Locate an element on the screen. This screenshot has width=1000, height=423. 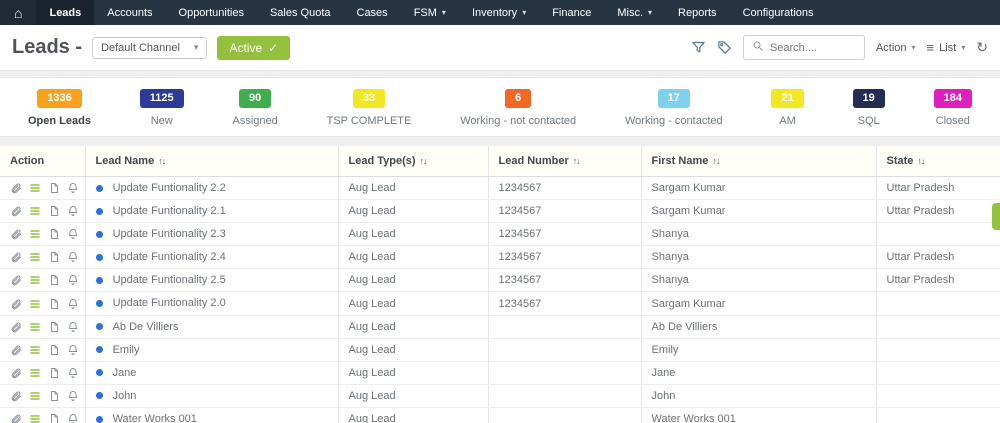
nav-item-fsm: FSM ▾ is located at coordinates (430, 12).